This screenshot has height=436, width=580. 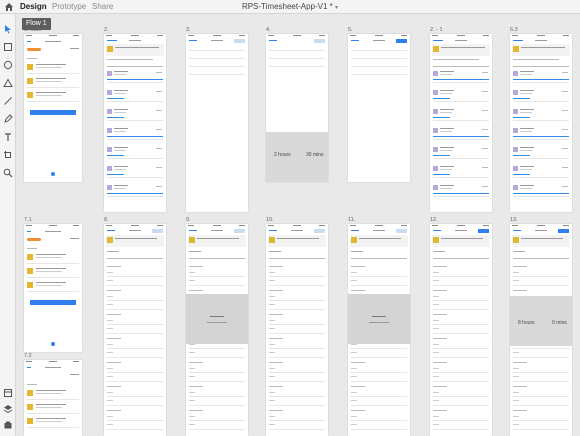 I want to click on artboard-label: 7.1, so click(x=28, y=220).